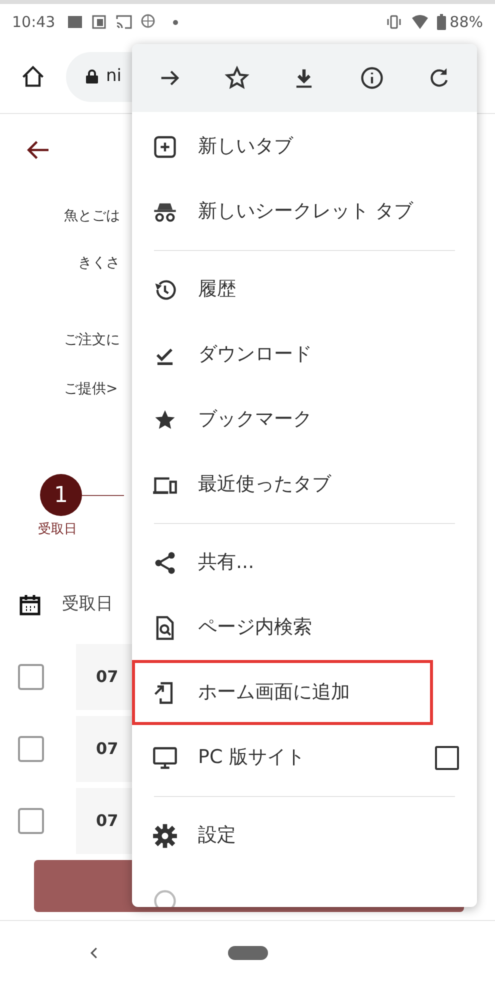 The height and width of the screenshot is (985, 495). Describe the element at coordinates (300, 835) in the screenshot. I see `menu-item: 設定` at that location.